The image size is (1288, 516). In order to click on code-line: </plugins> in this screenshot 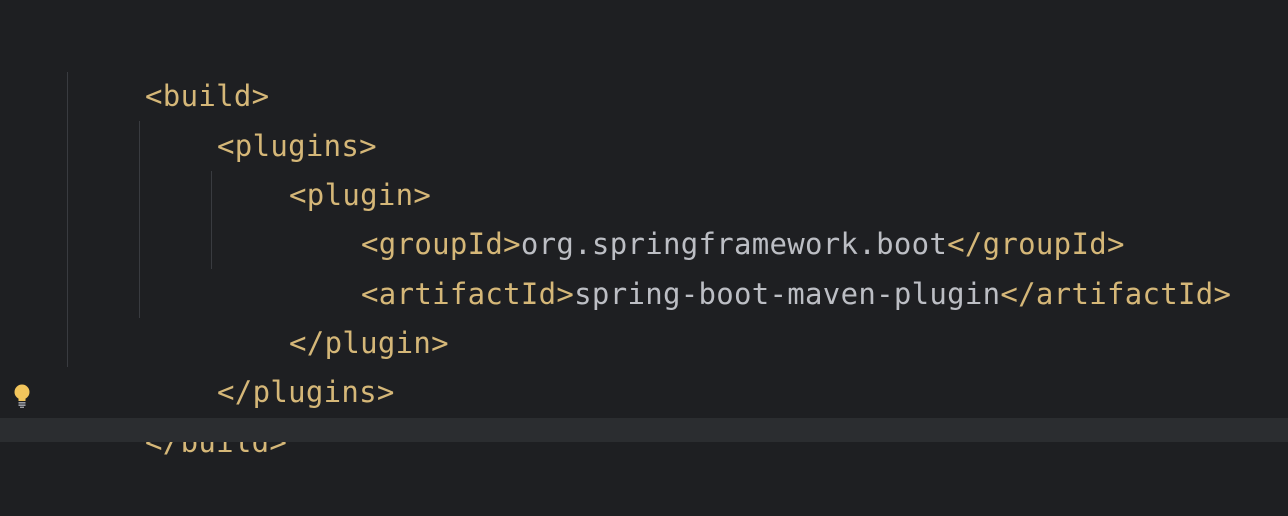, I will do `click(234, 364)`.